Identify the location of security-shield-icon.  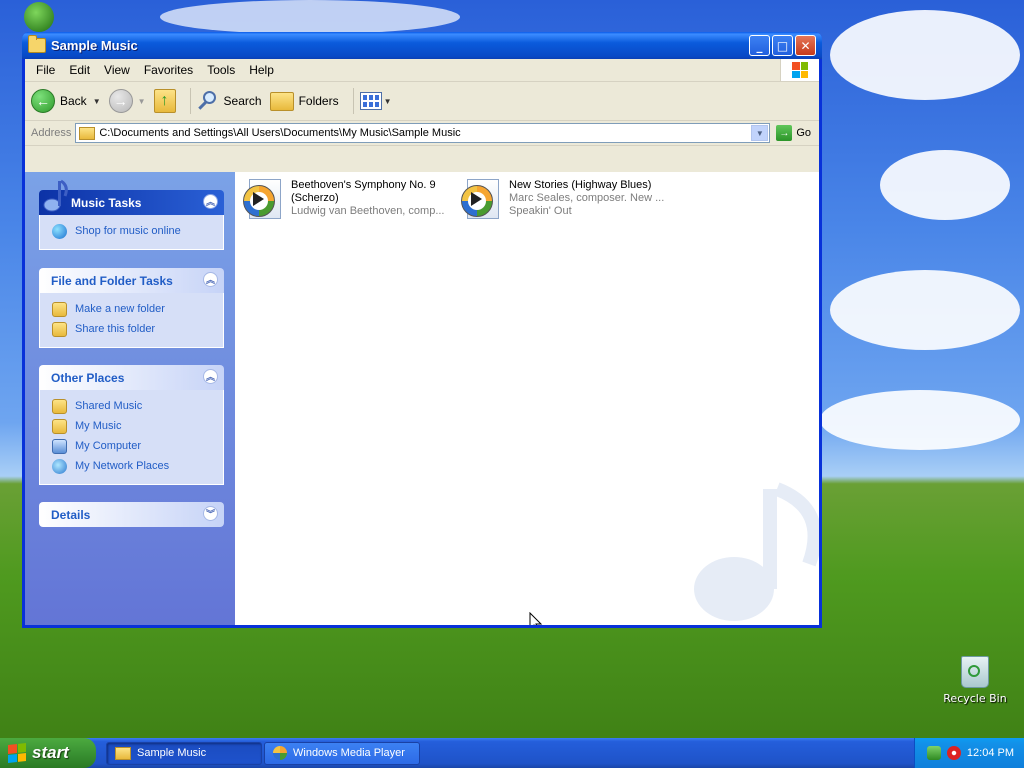
(953, 753).